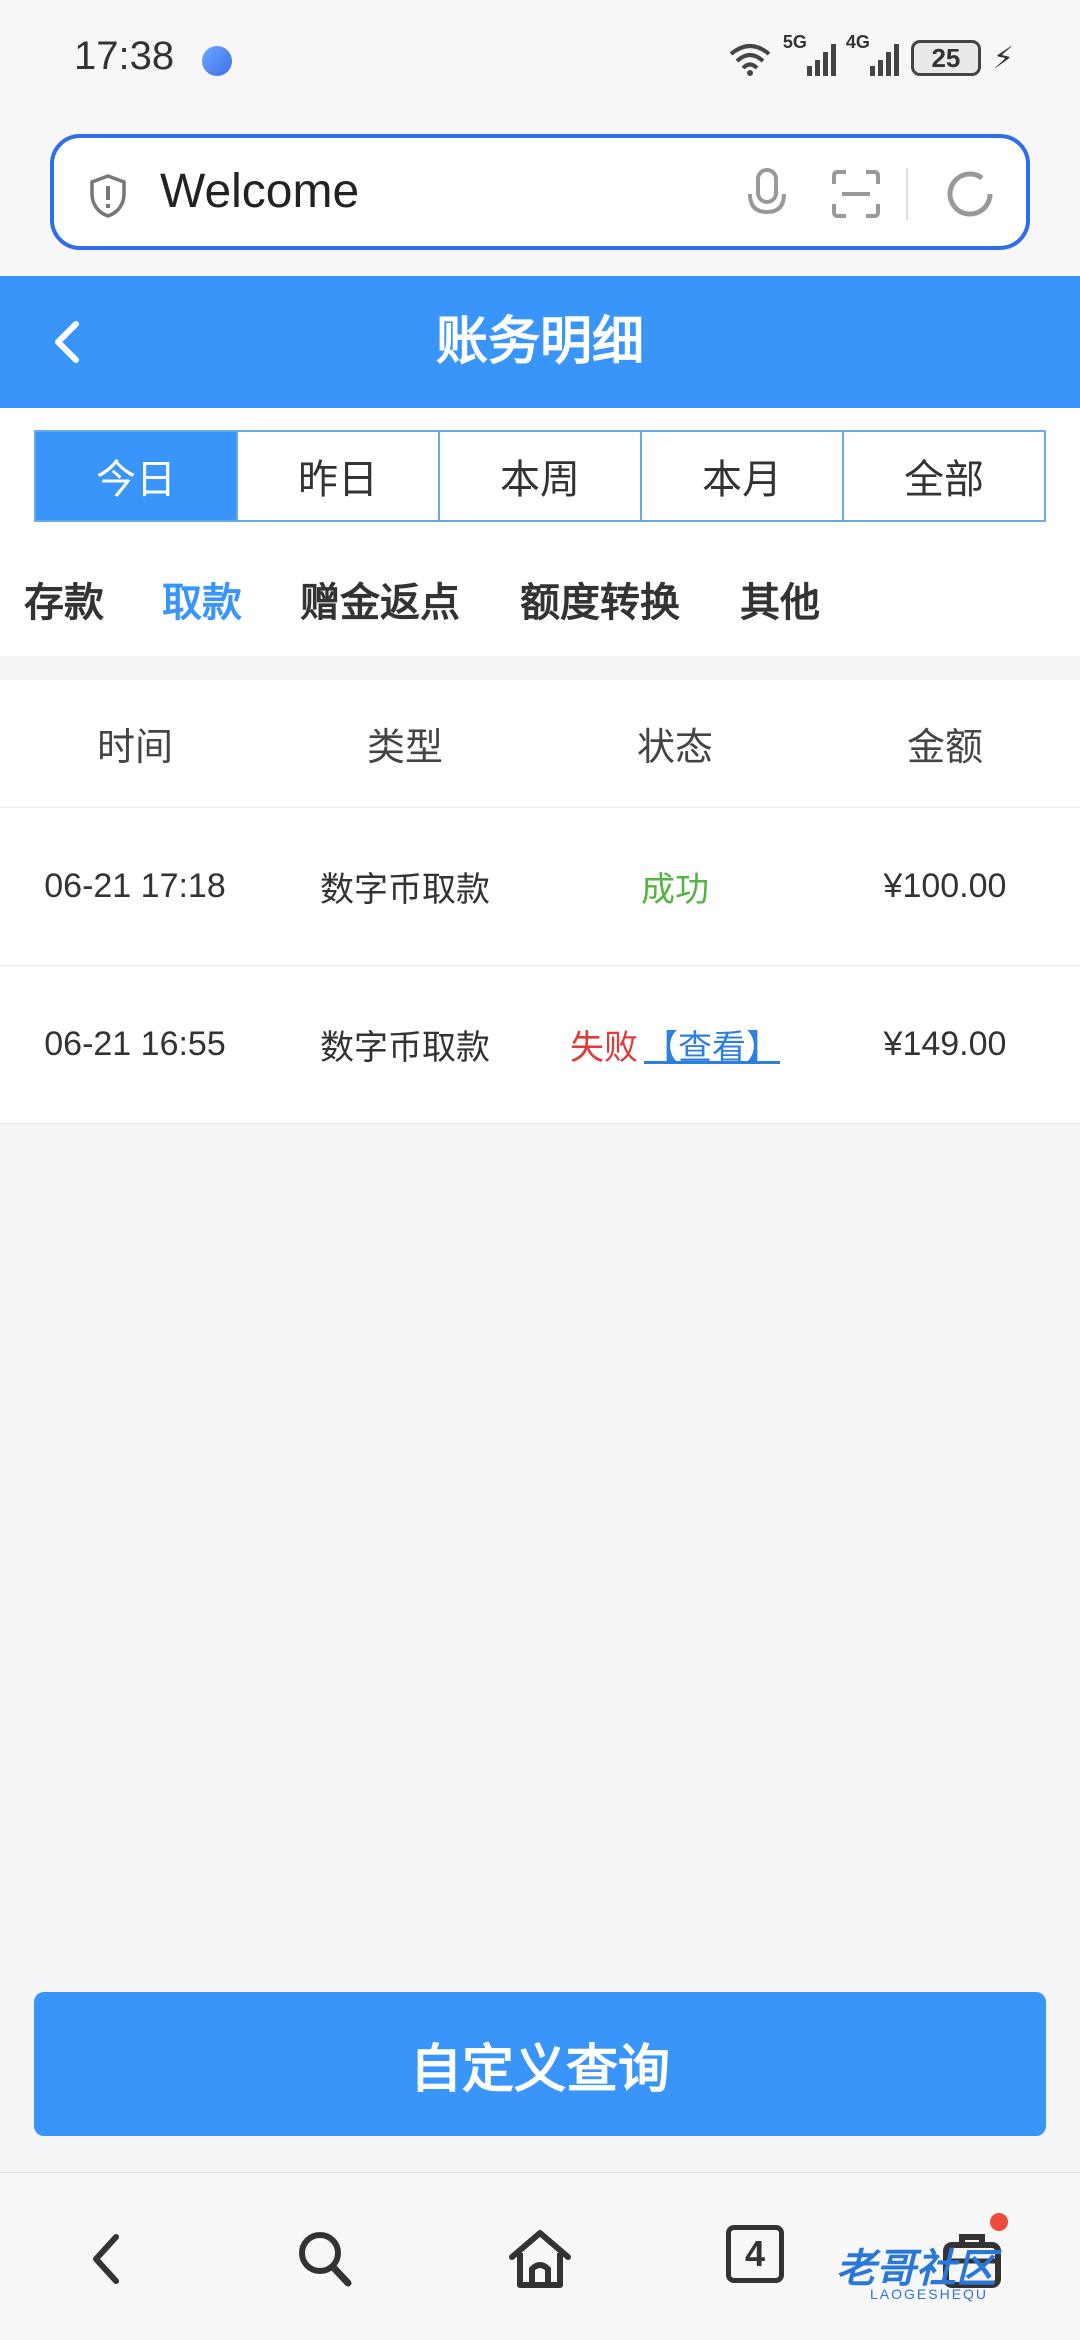  What do you see at coordinates (135, 1044) in the screenshot?
I see `row-time: 06-21 16:55` at bounding box center [135, 1044].